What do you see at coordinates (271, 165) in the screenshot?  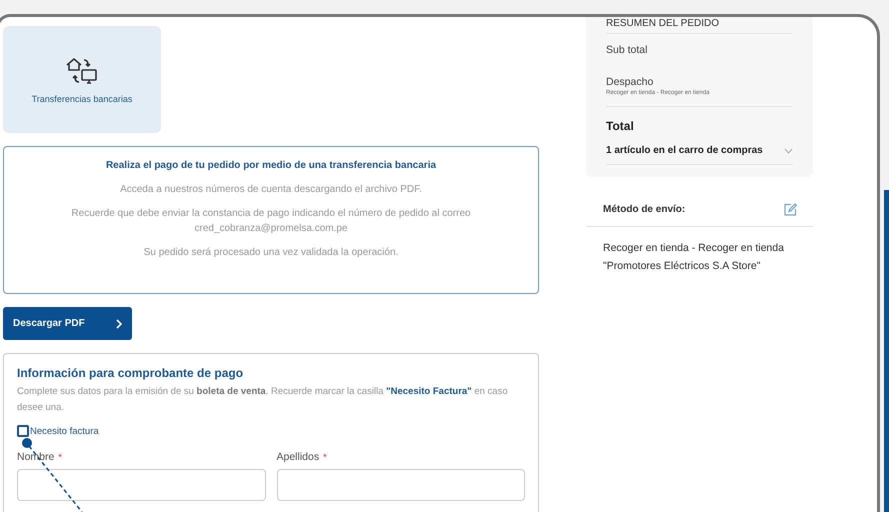 I see `info-title: Realiza el pago de tu pedido por medio de una transferencia bancaria` at bounding box center [271, 165].